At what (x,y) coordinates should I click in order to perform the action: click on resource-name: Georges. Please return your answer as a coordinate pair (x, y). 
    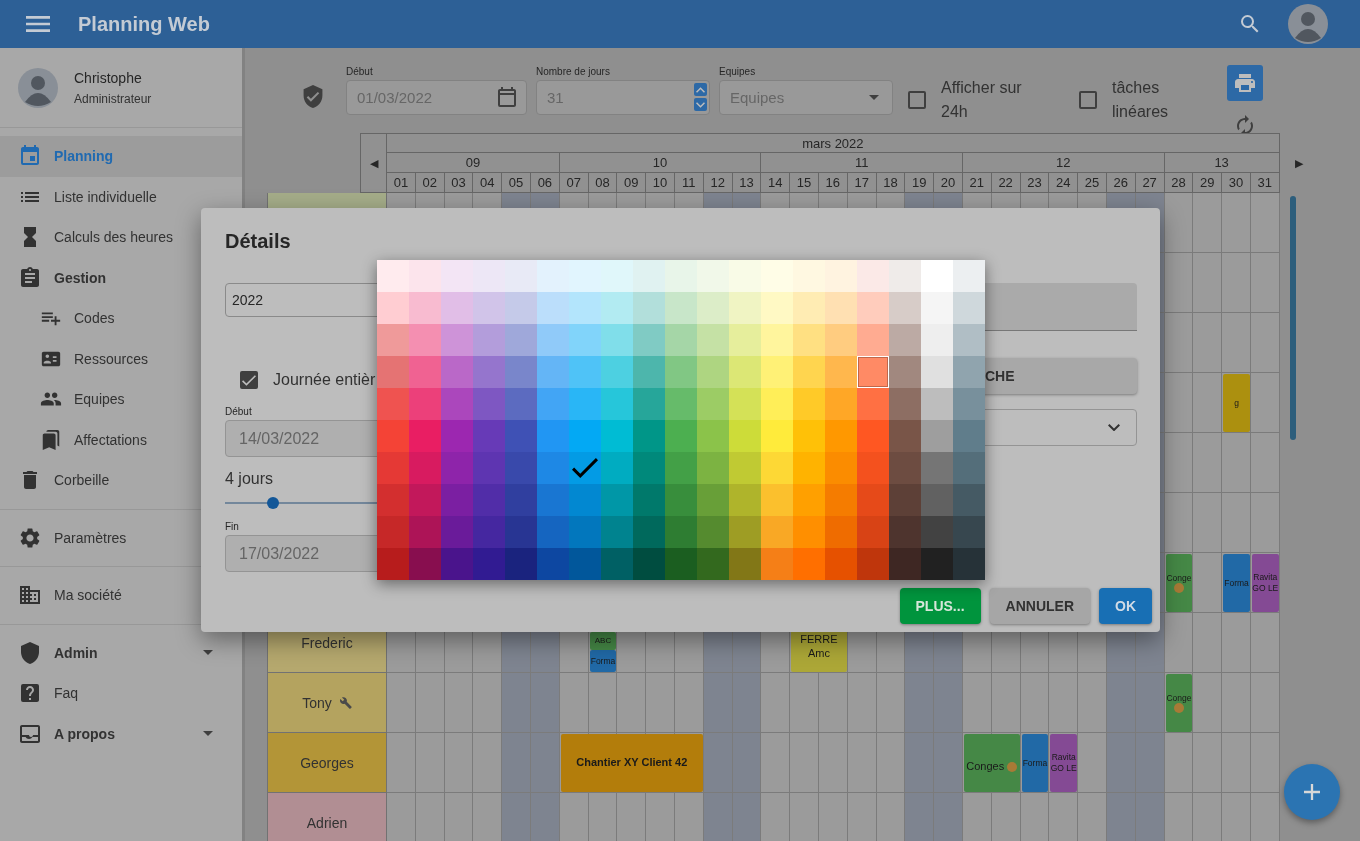
    Looking at the image, I should click on (327, 762).